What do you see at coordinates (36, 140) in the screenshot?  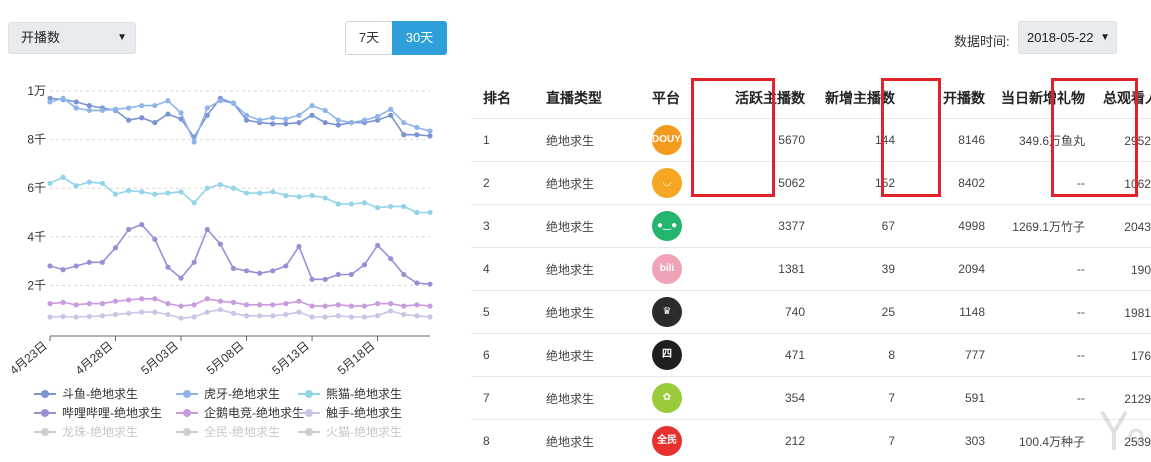 I see `y-tick-label: 8千` at bounding box center [36, 140].